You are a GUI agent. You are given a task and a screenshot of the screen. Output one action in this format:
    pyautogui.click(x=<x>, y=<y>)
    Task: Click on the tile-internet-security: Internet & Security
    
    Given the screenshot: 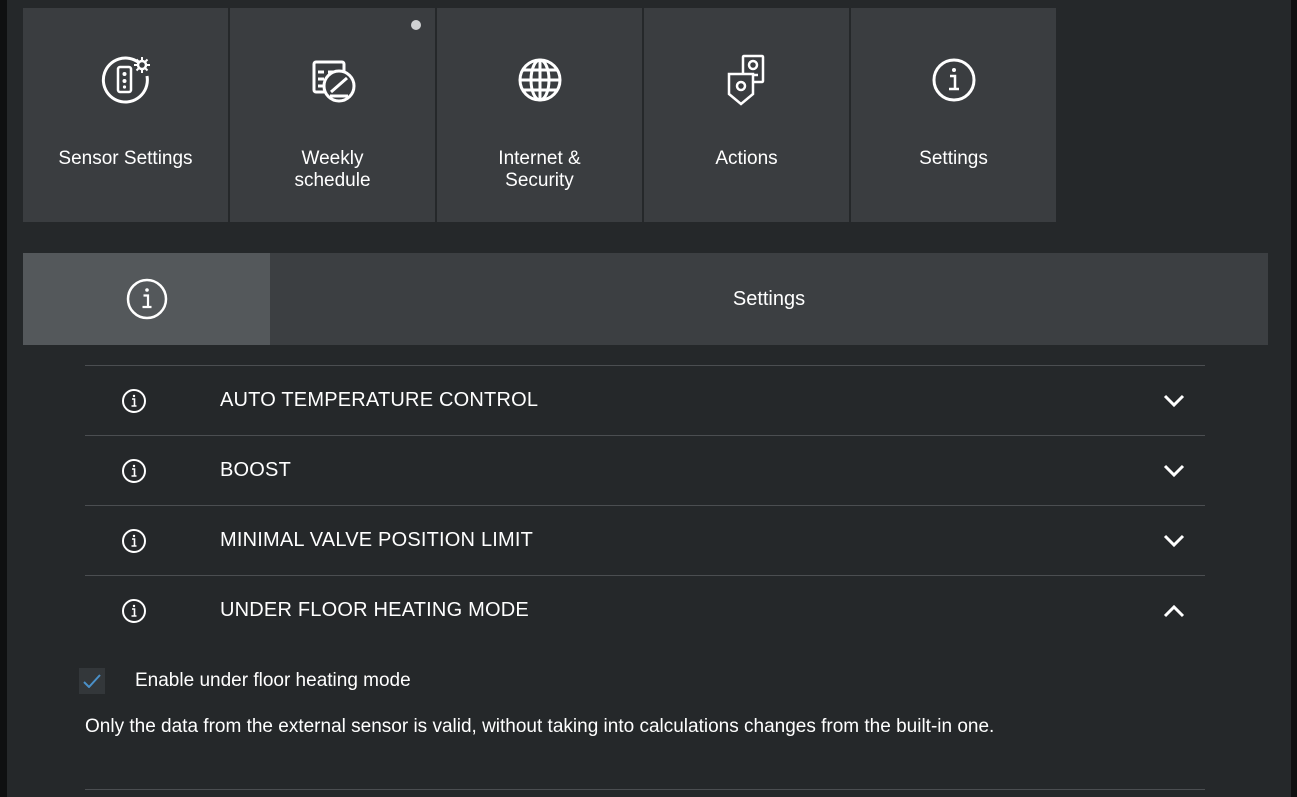 What is the action you would take?
    pyautogui.click(x=539, y=115)
    